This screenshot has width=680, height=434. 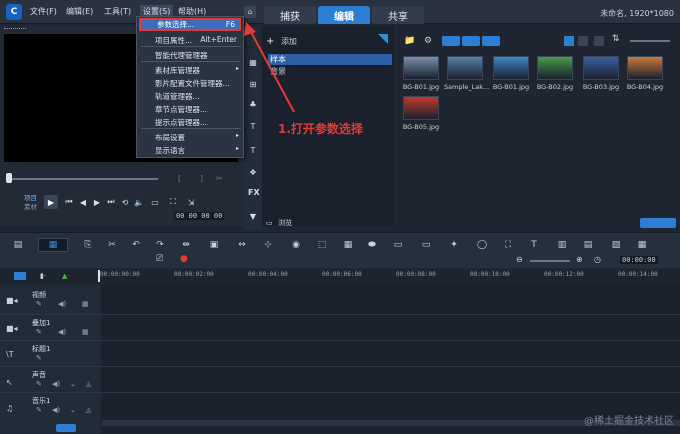 I want to click on fx-icon: FX, so click(x=254, y=193).